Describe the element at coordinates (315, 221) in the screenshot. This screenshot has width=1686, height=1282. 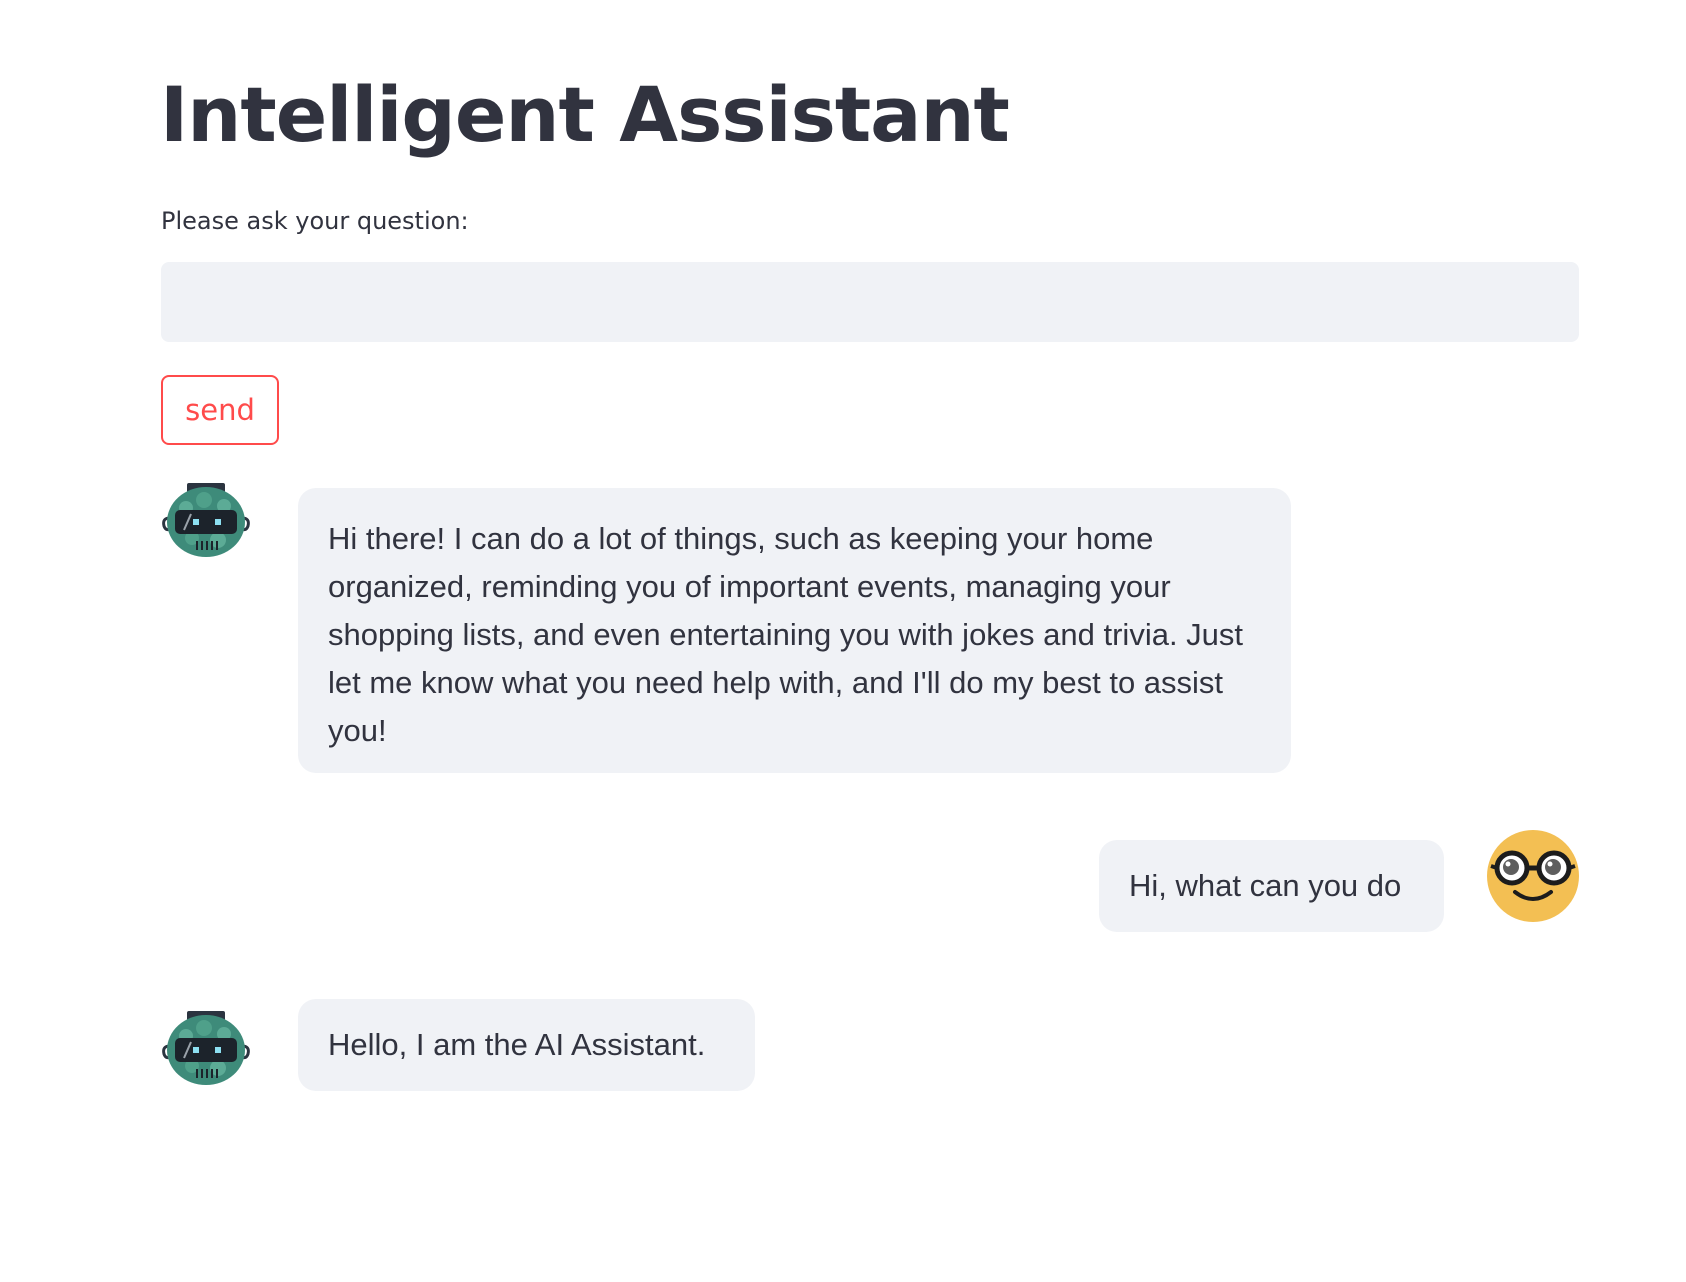
I see `question-input-label: Please ask your question:` at that location.